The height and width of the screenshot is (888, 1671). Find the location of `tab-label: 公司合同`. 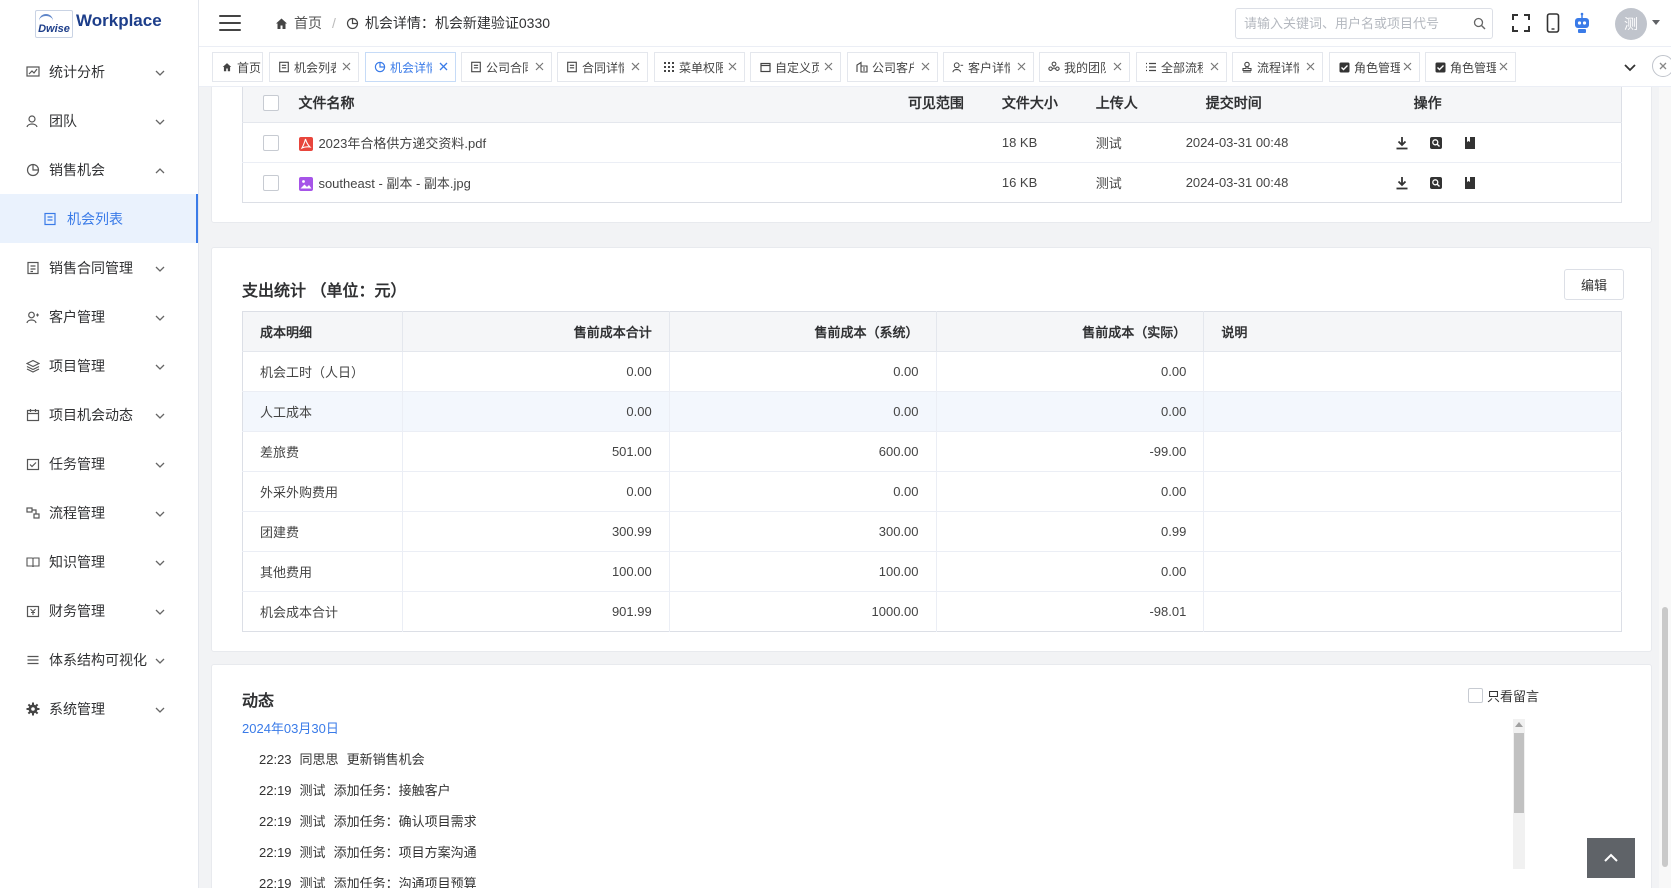

tab-label: 公司合同 is located at coordinates (507, 67).